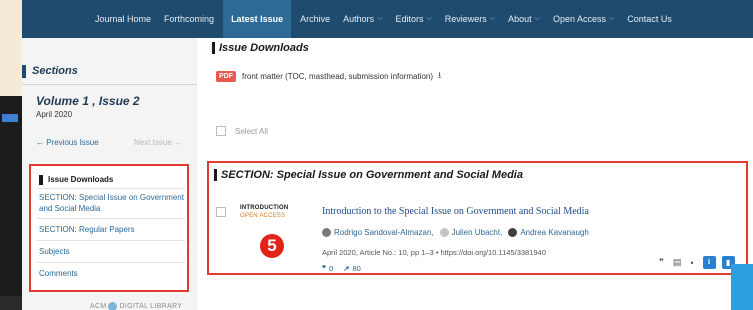 This screenshot has height=310, width=753. What do you see at coordinates (691, 263) in the screenshot?
I see `share-icon: •` at bounding box center [691, 263].